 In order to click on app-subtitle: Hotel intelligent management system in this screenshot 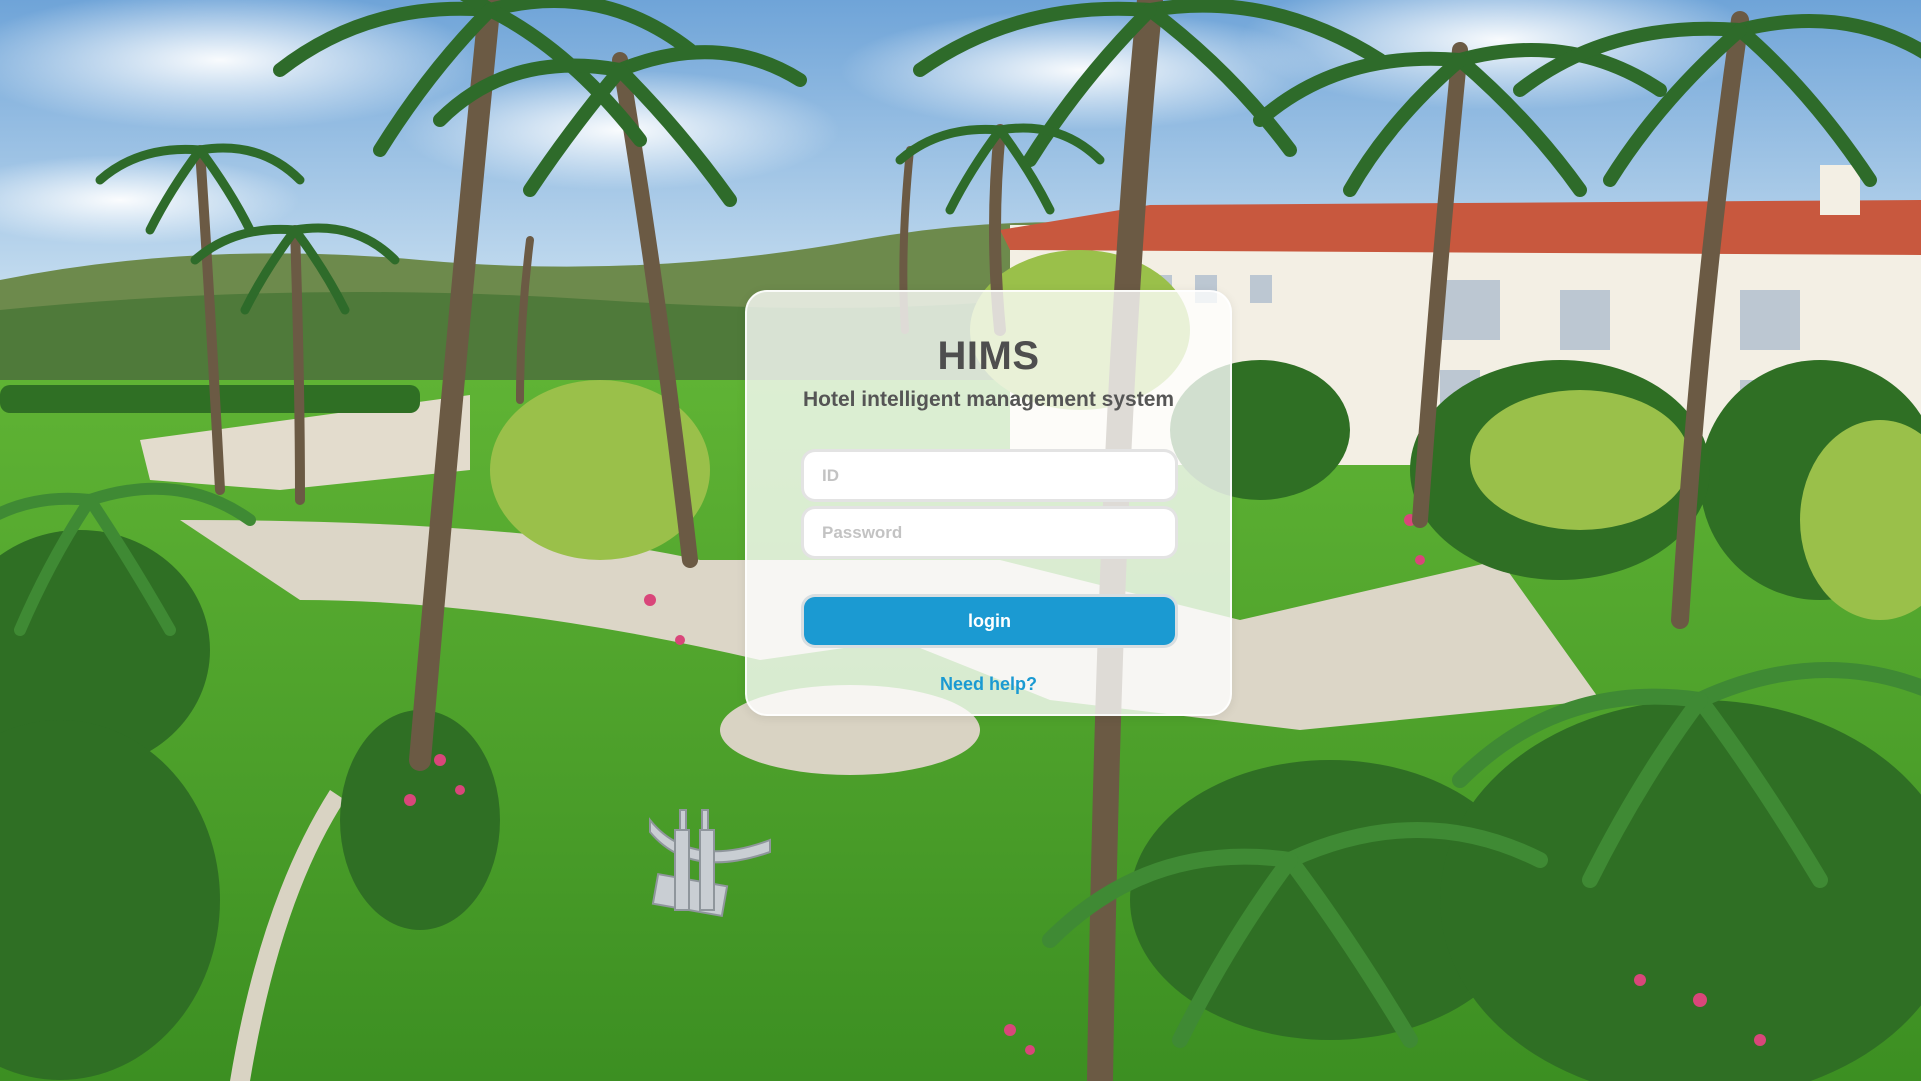, I will do `click(988, 399)`.